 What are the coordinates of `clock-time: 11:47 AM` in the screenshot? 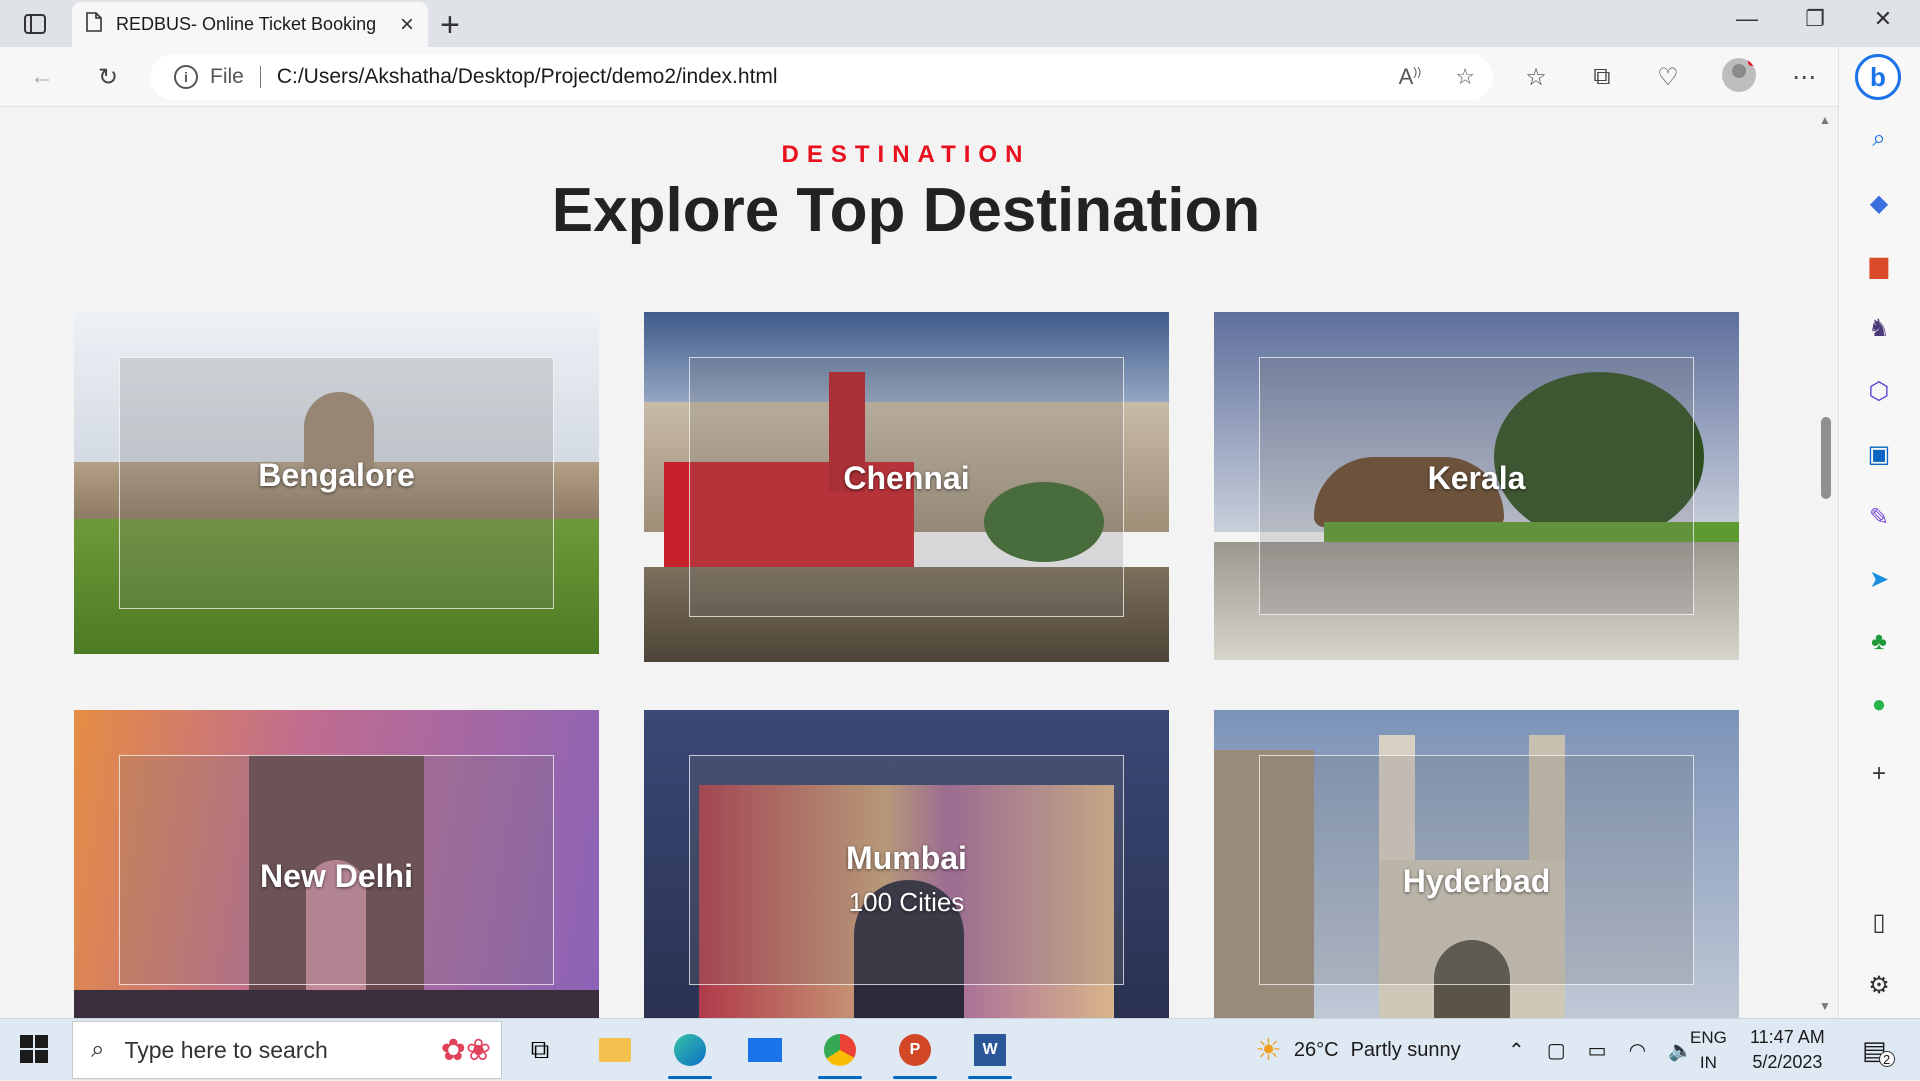 It's located at (1787, 1037).